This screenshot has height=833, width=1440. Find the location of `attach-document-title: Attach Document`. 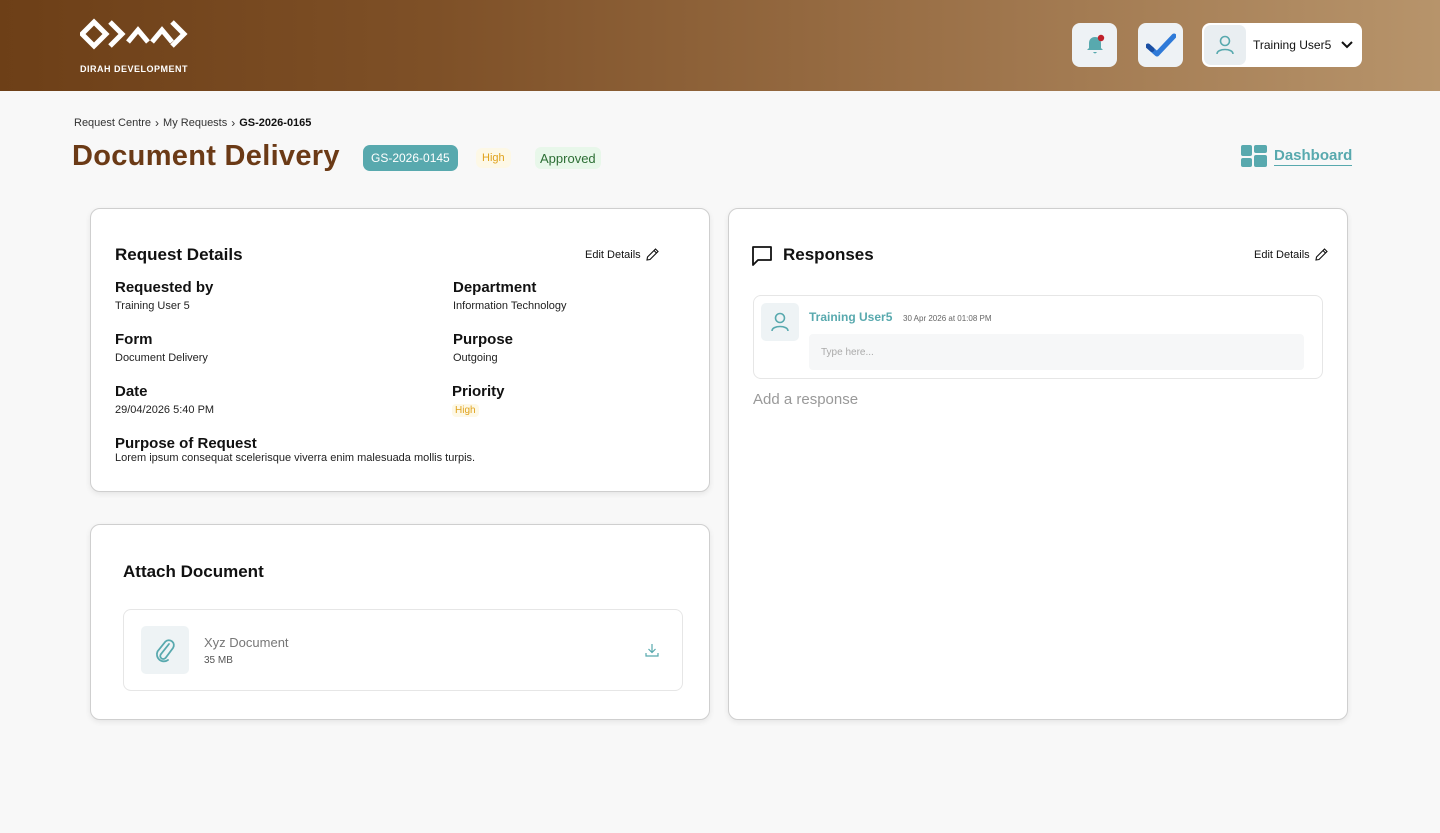

attach-document-title: Attach Document is located at coordinates (193, 571).